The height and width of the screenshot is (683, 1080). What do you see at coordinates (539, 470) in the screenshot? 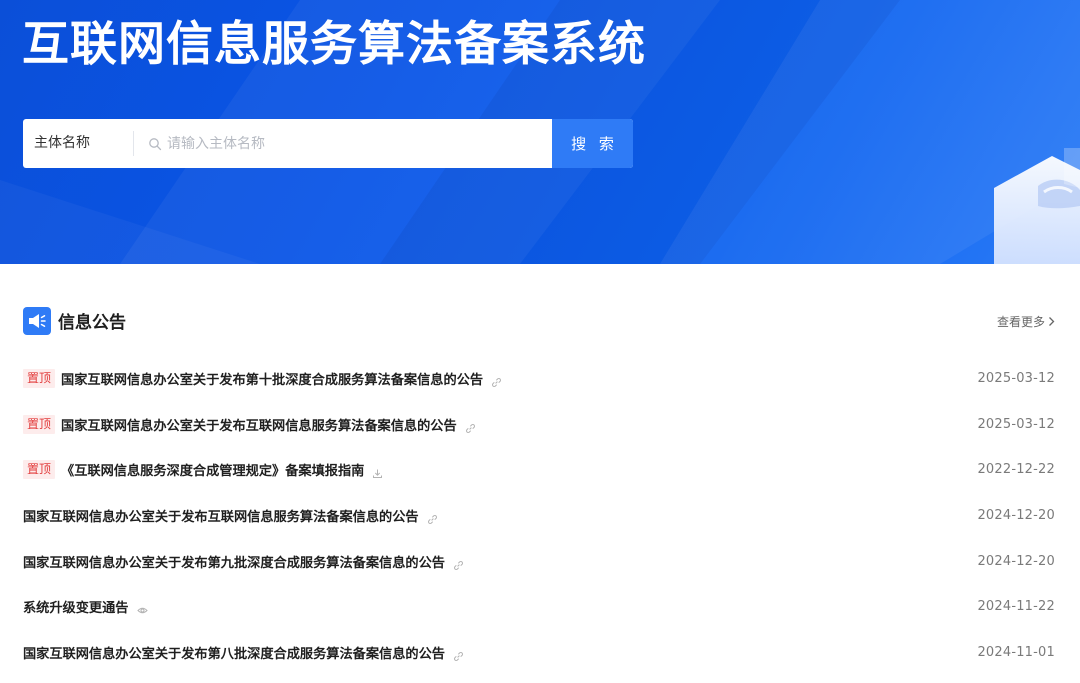
I see `notice-item: 置顶 《互联网信息服务深度合成管理规定》备案填报指南 2022-12-22` at bounding box center [539, 470].